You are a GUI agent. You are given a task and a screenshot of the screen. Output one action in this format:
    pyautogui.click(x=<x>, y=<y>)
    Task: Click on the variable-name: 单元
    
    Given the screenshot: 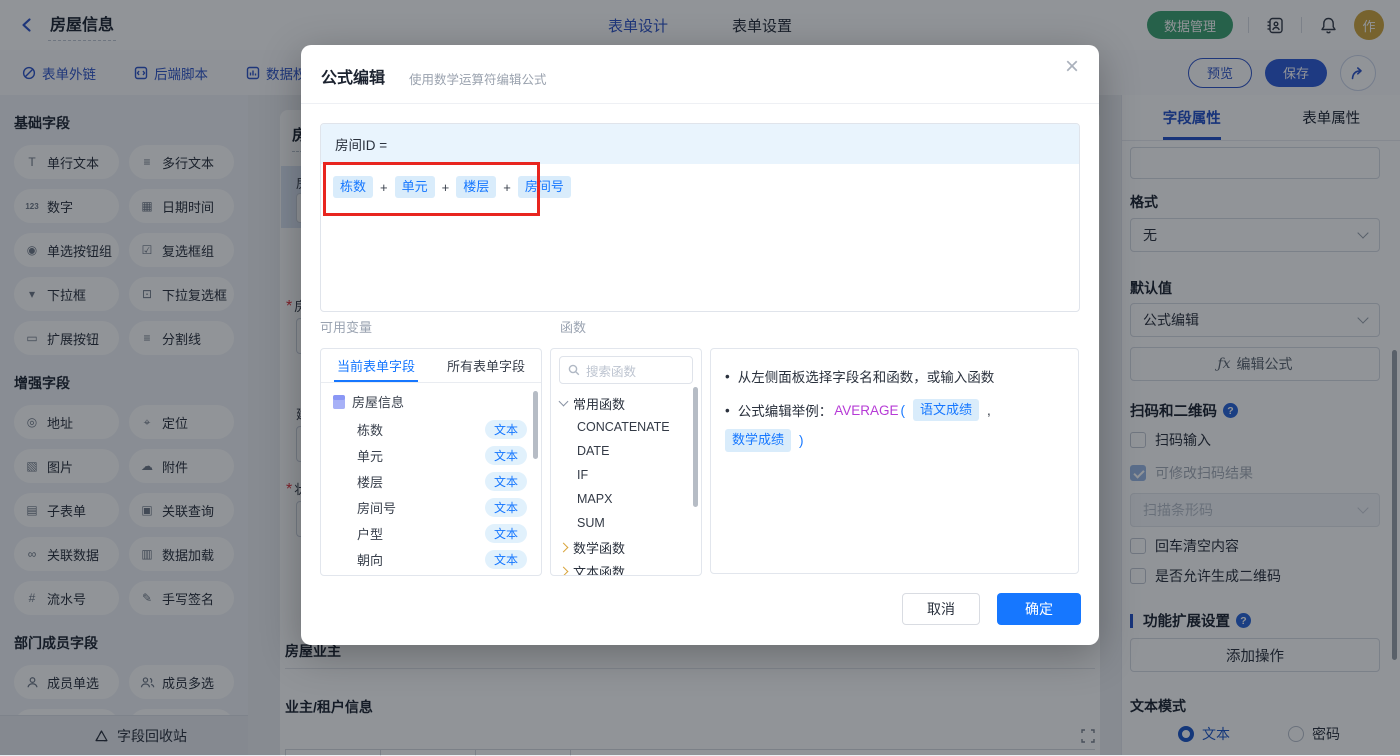 What is the action you would take?
    pyautogui.click(x=370, y=455)
    